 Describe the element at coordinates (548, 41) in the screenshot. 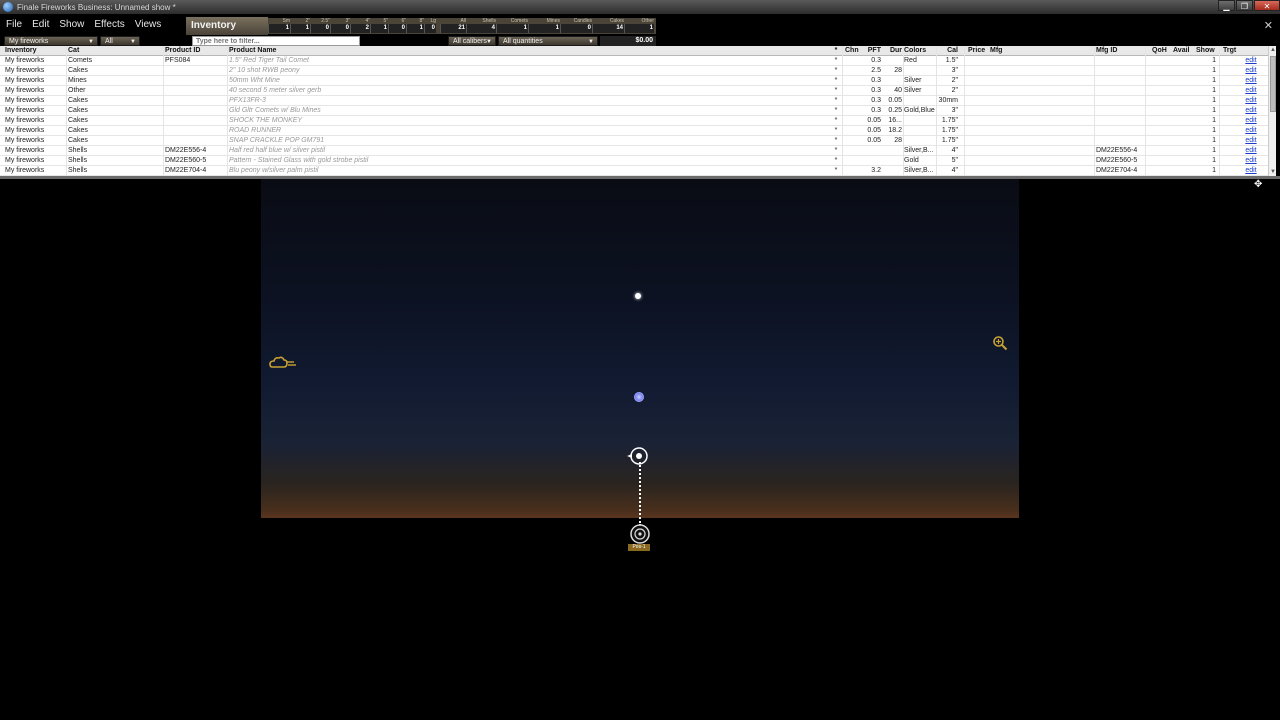

I see `quantities-select: All quantities ▼` at that location.